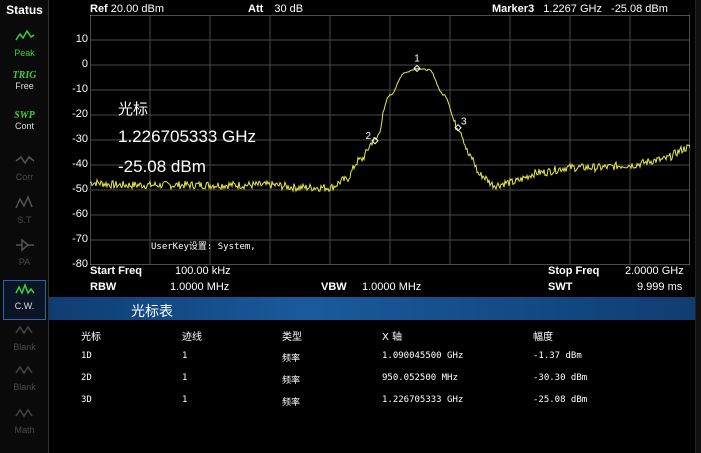  I want to click on y-tick-label: -80, so click(80, 264).